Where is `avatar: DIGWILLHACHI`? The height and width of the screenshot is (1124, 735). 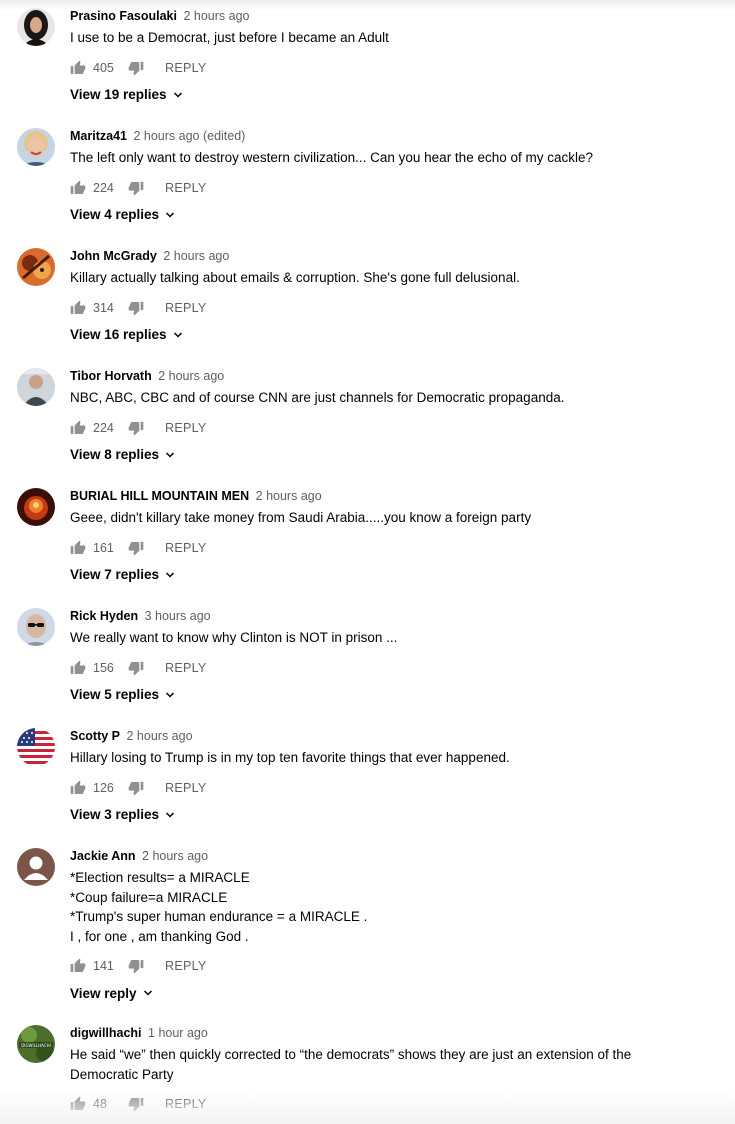 avatar: DIGWILLHACHI is located at coordinates (36, 1044).